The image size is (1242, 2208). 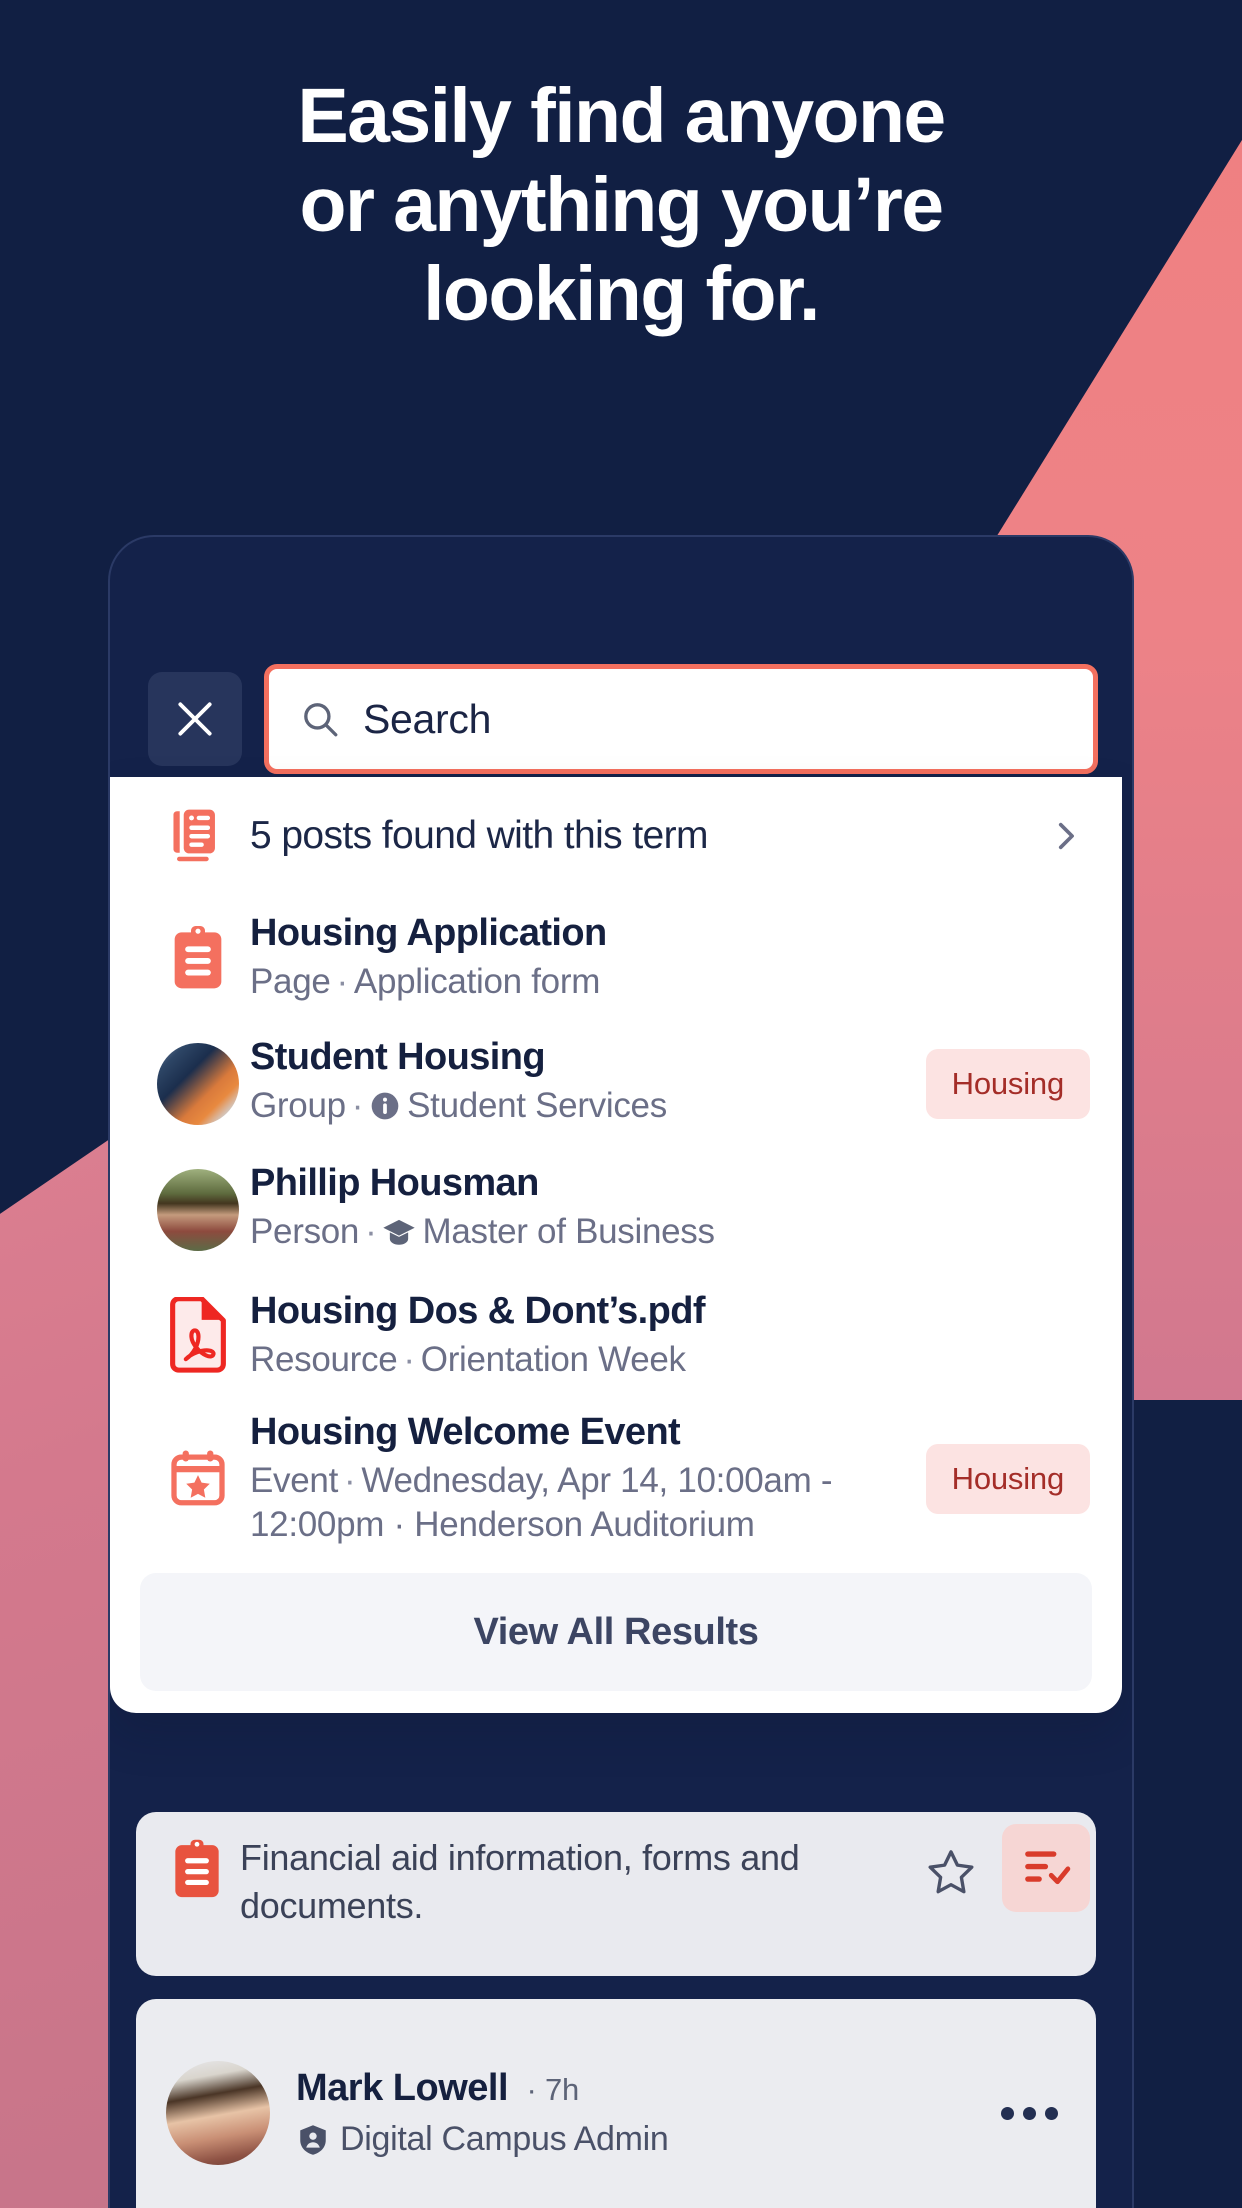 I want to click on person-avatar, so click(x=198, y=1210).